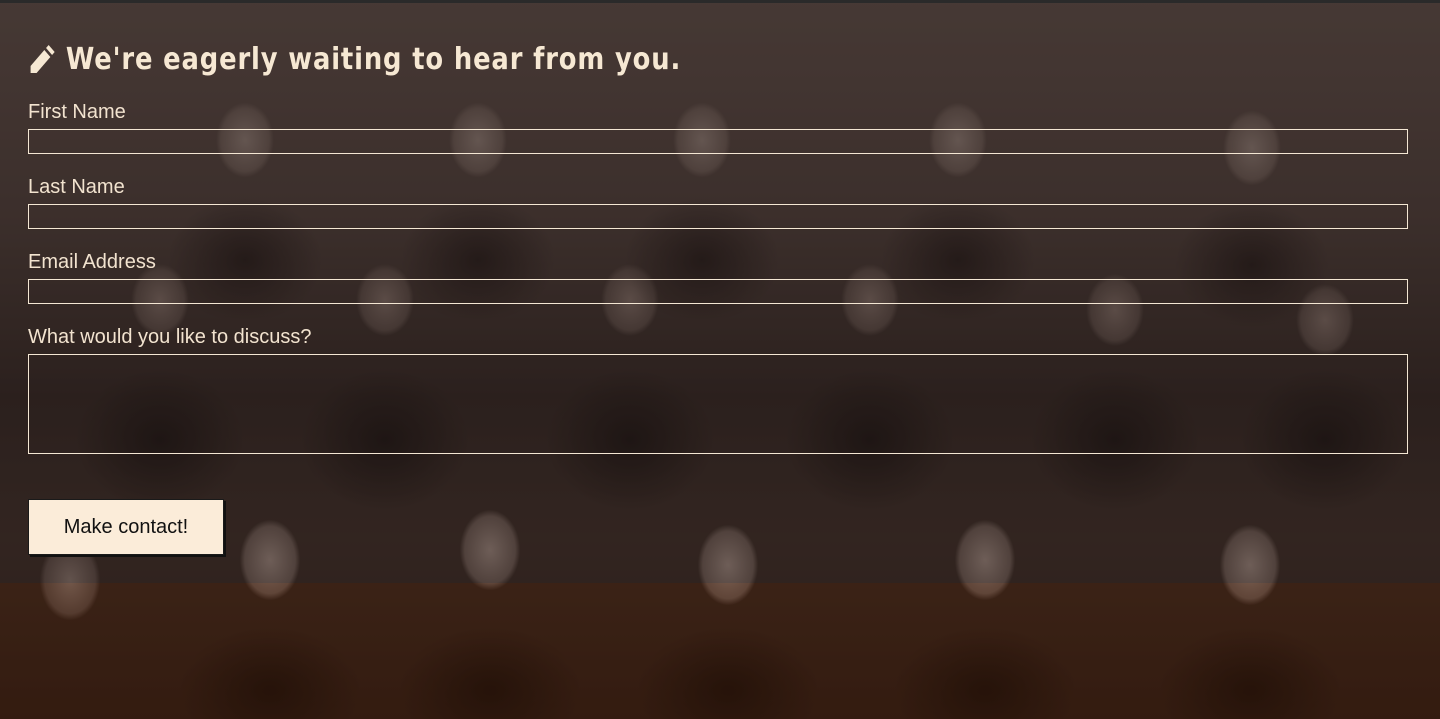  I want to click on message-label: What would you like to discuss?, so click(170, 337).